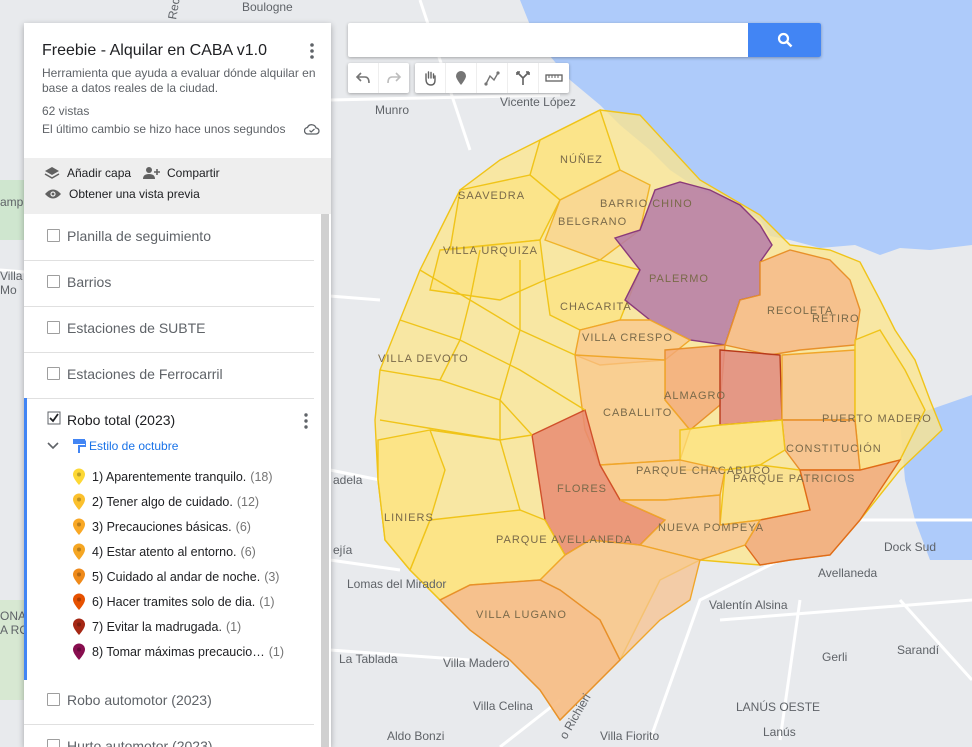 The height and width of the screenshot is (747, 972). What do you see at coordinates (629, 736) in the screenshot?
I see `place-label: Villa Fiorito` at bounding box center [629, 736].